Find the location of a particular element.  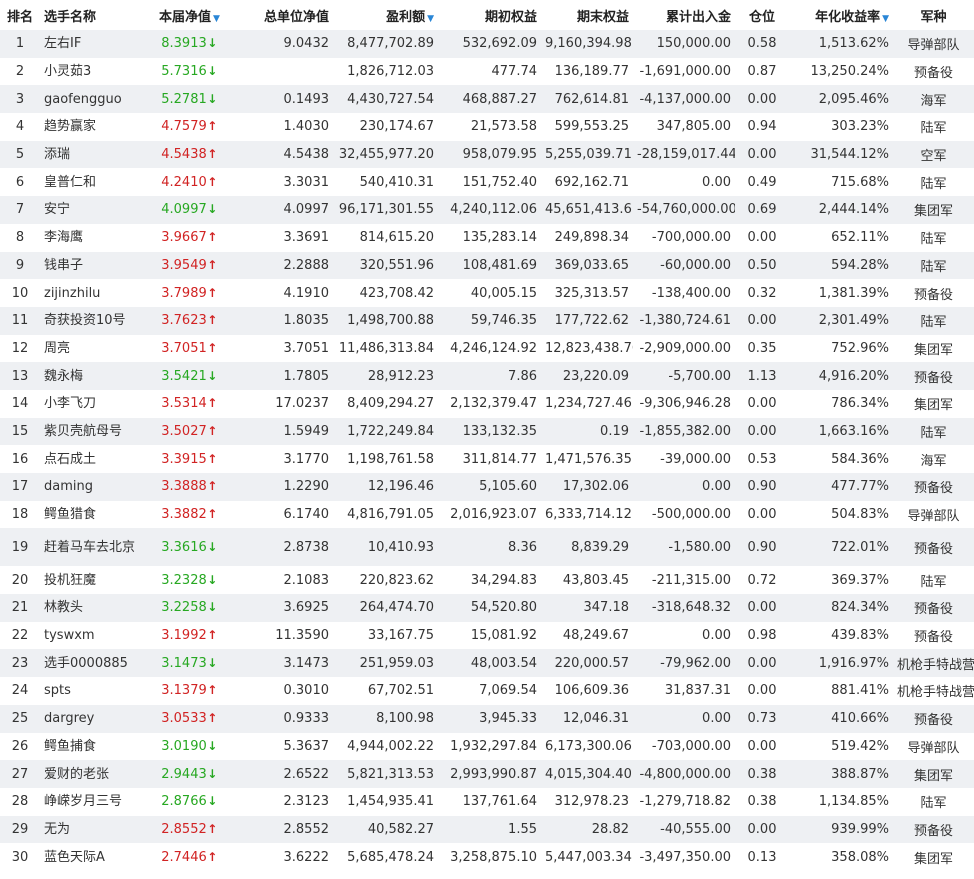

nav-value: 4.5438 is located at coordinates (184, 155).